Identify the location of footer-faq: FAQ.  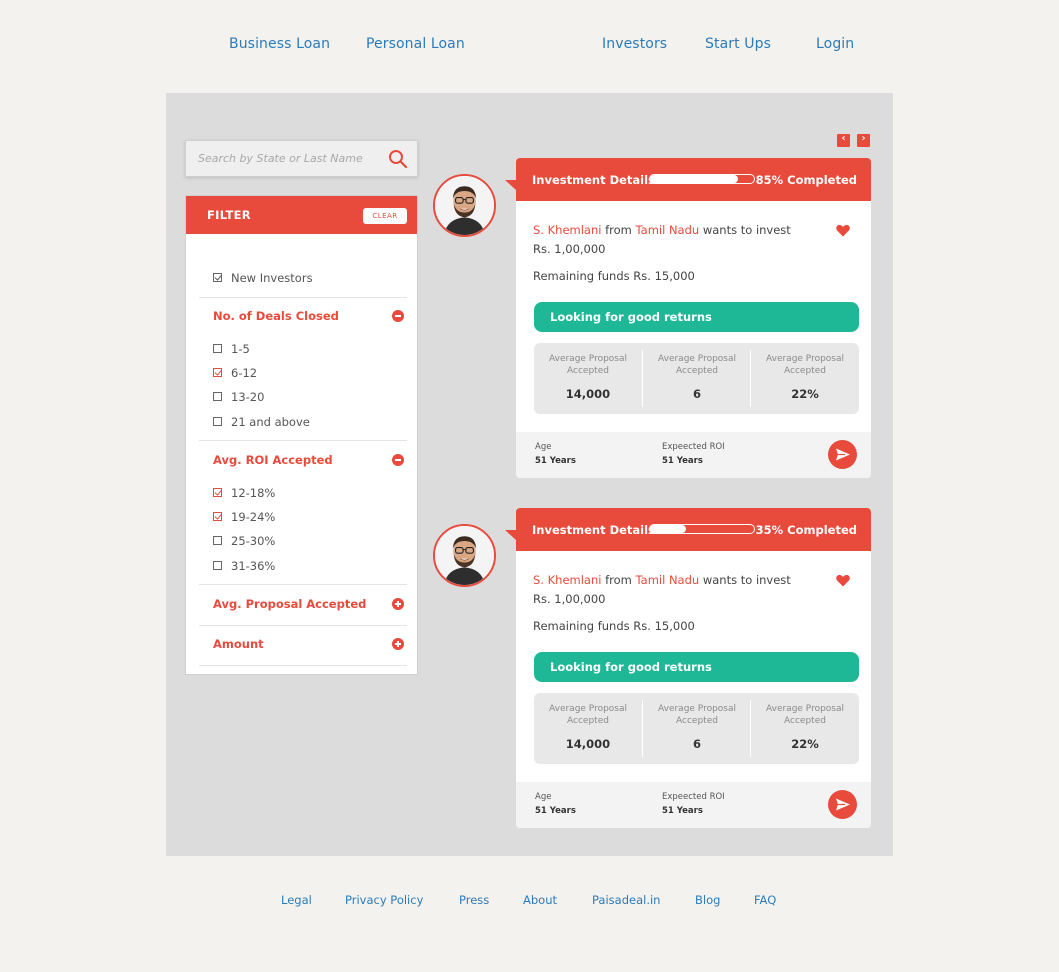
(765, 900).